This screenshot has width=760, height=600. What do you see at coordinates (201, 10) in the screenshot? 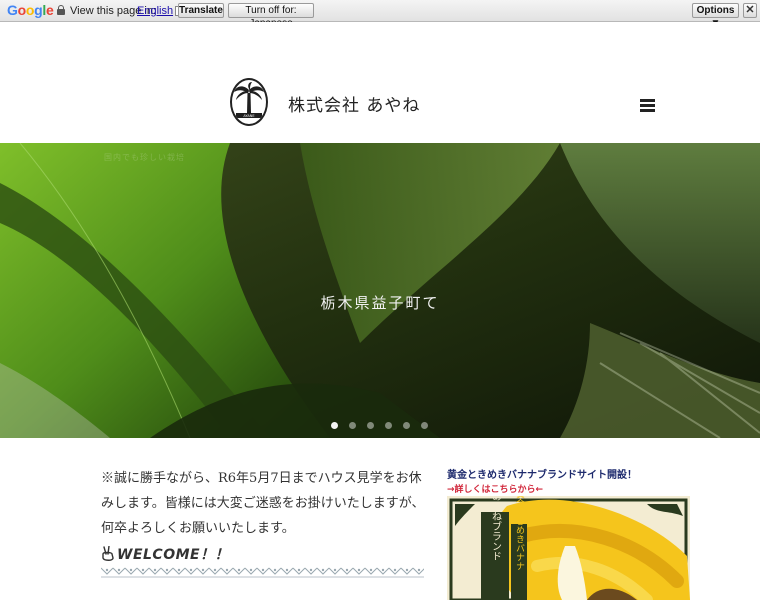
I see `translate-button: Translate` at bounding box center [201, 10].